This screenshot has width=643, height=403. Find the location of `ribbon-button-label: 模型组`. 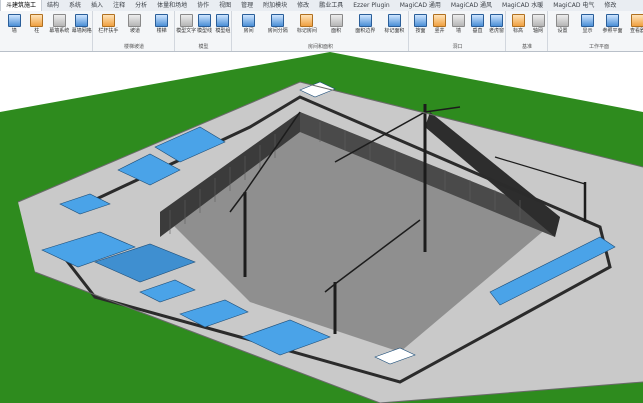

ribbon-button-label: 模型组 is located at coordinates (223, 31).